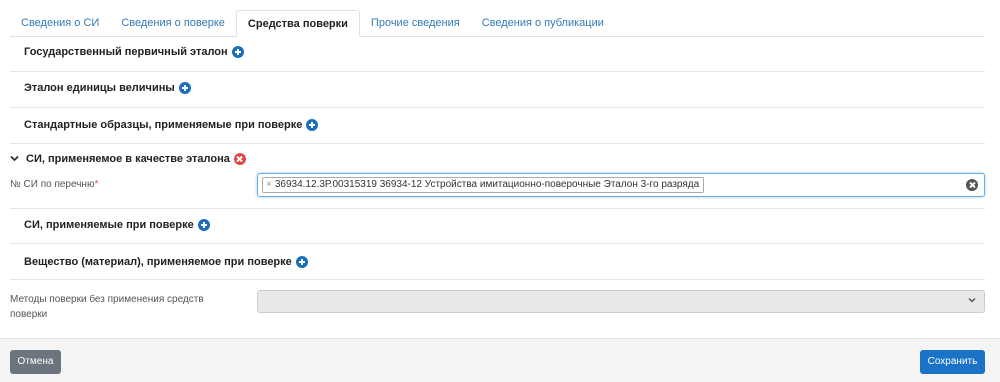 The image size is (1000, 382). I want to click on required-mark: *, so click(96, 184).